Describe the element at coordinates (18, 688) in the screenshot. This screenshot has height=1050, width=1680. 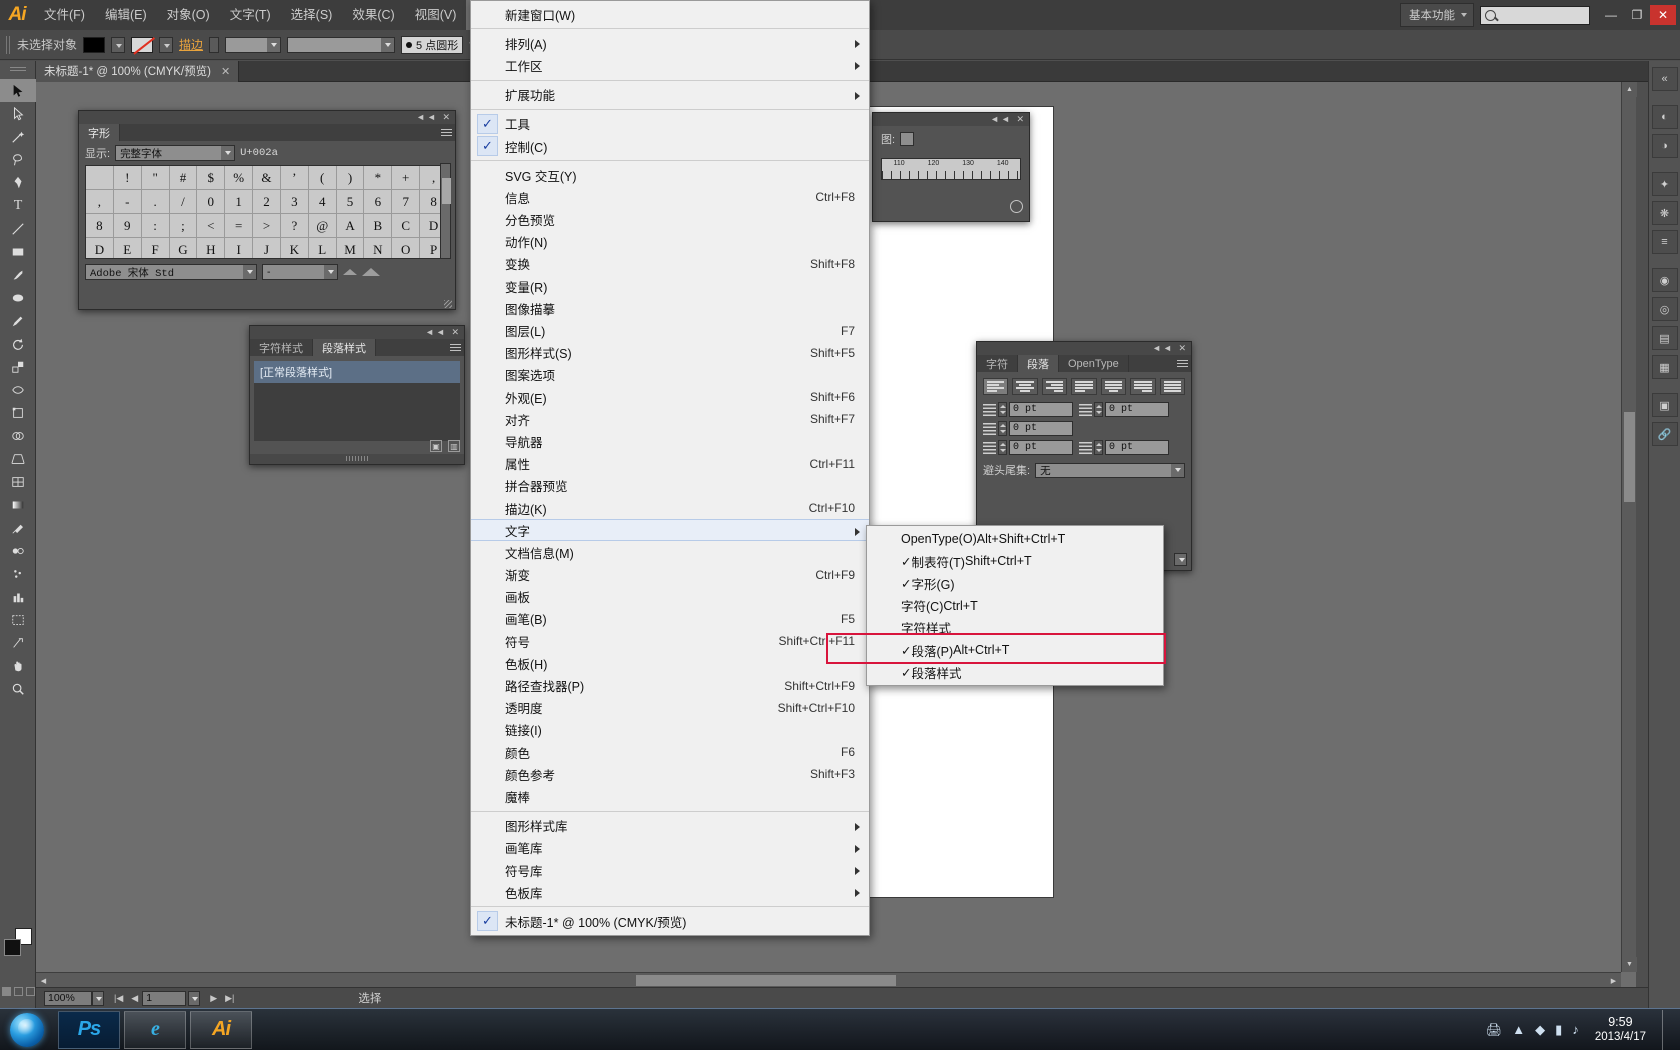
I see `zoom-tool-icon` at that location.